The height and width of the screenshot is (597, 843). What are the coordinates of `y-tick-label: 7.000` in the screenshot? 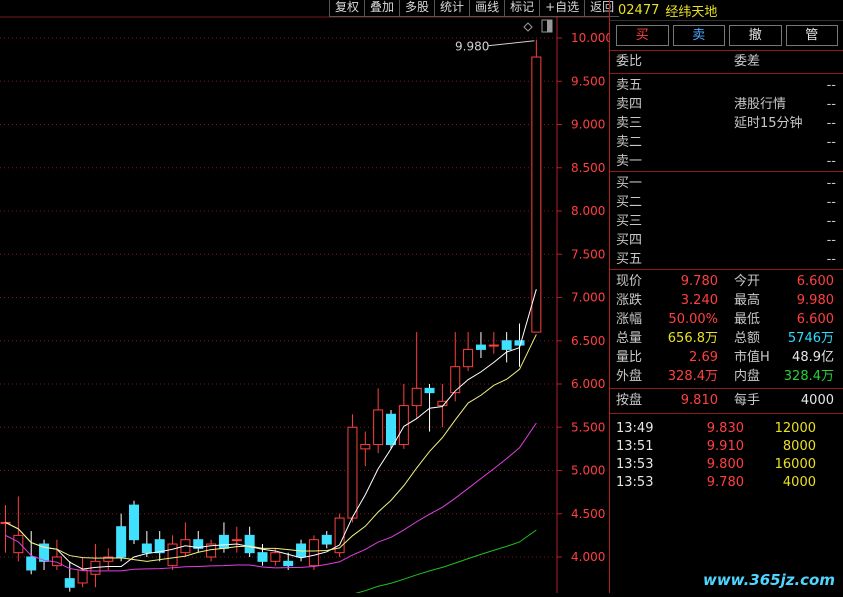 It's located at (588, 298).